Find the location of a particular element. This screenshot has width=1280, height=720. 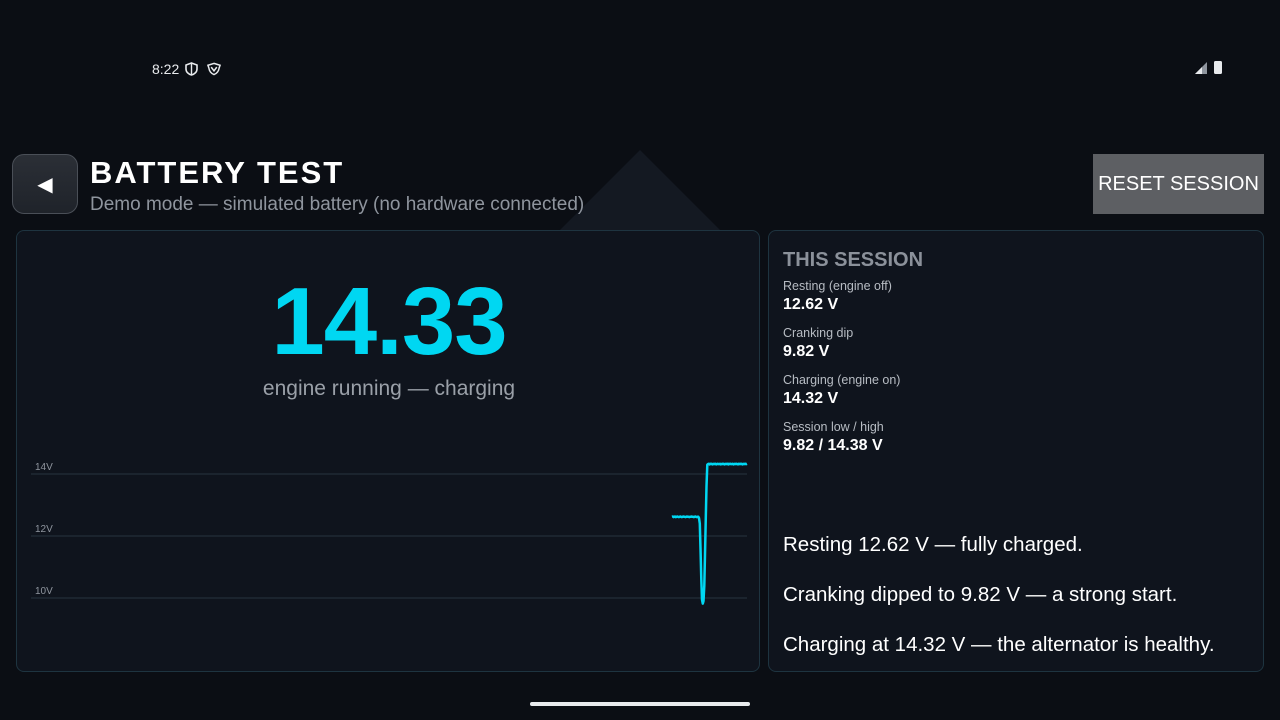

signal-icon is located at coordinates (1201, 70).